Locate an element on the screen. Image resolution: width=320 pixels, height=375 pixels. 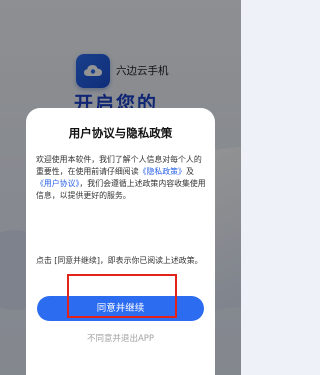
user-agreement-link: 《用户协议》 is located at coordinates (57, 183).